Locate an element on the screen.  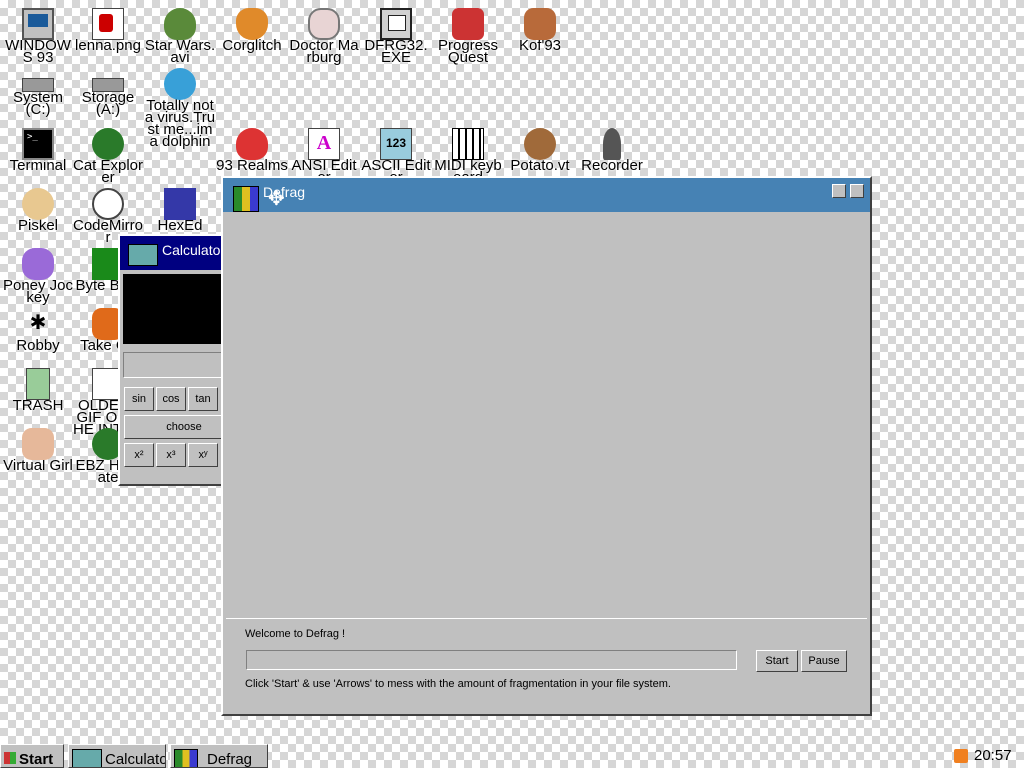
desktop-icon-label: Potato.vt is located at coordinates (540, 165).